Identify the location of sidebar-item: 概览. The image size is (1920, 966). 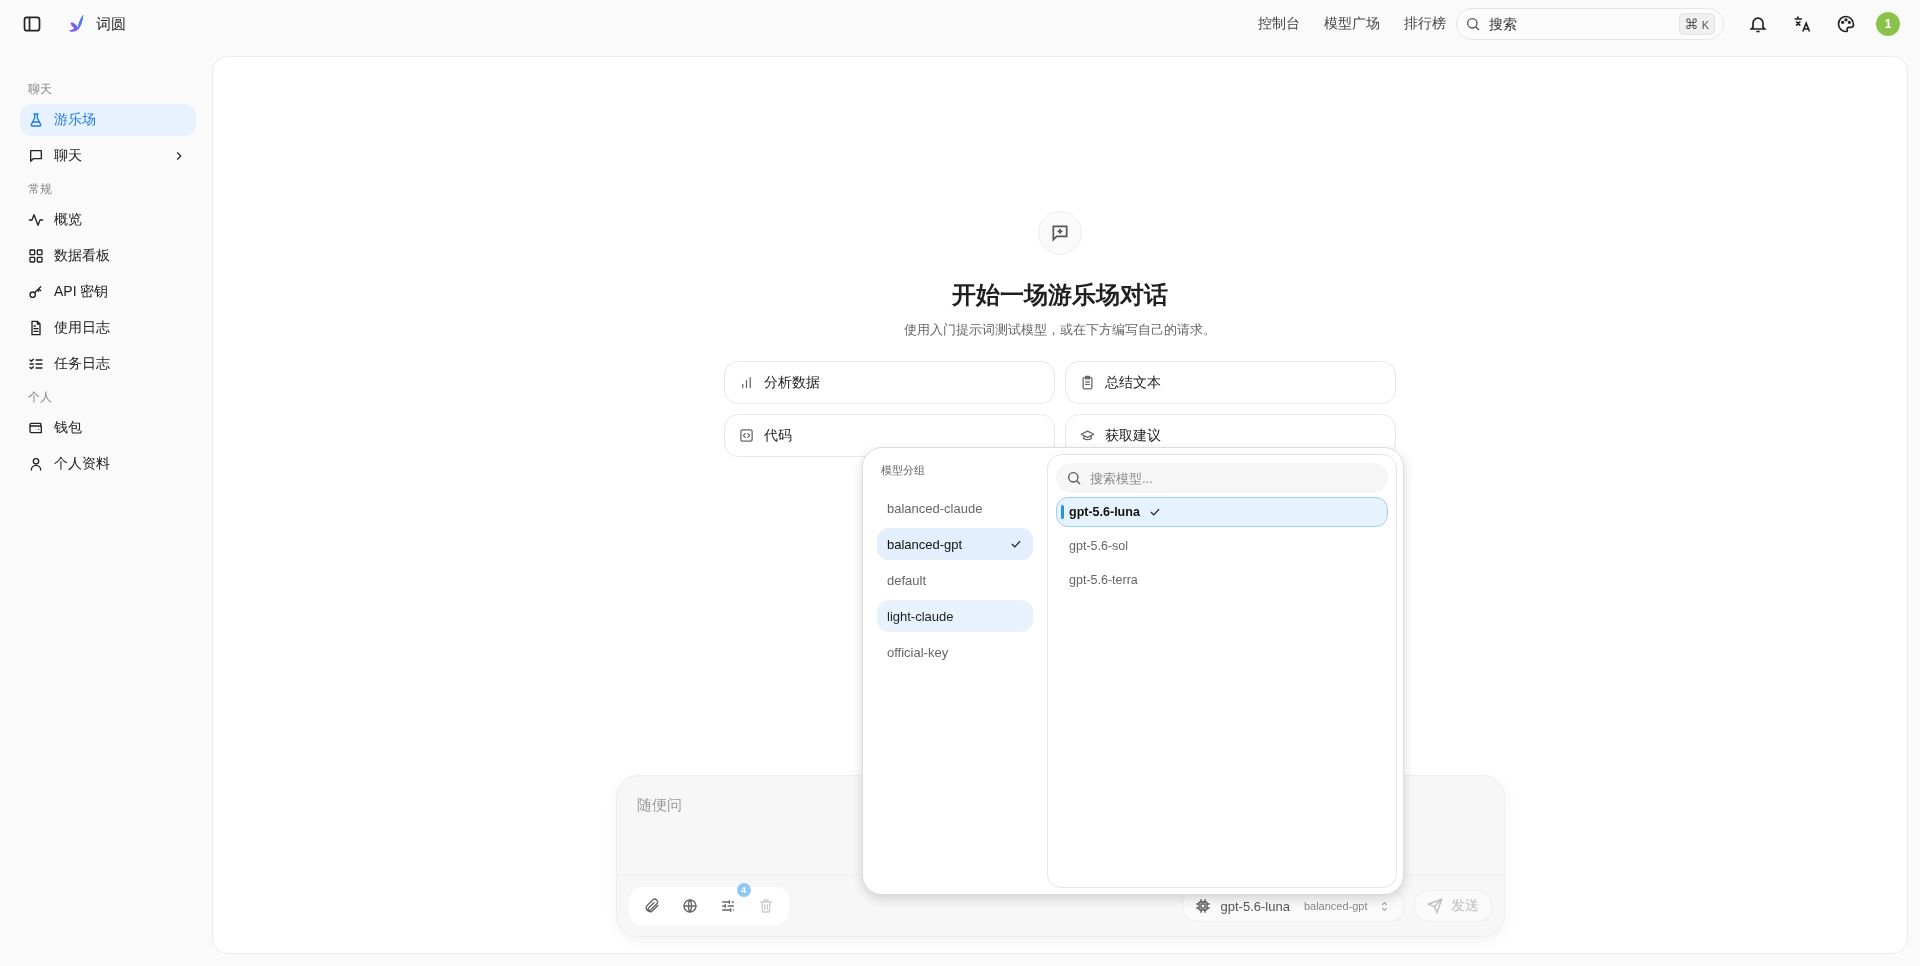
(108, 220).